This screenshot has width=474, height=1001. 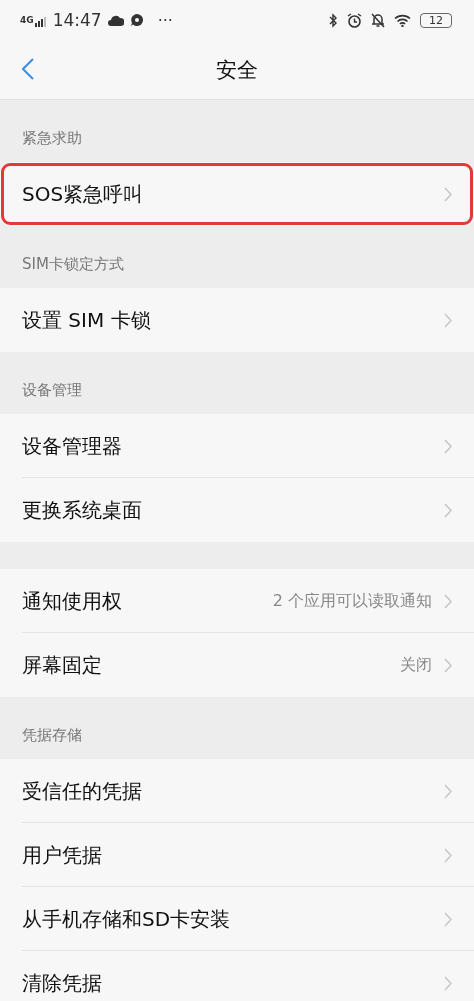 What do you see at coordinates (354, 20) in the screenshot?
I see `alarm-icon` at bounding box center [354, 20].